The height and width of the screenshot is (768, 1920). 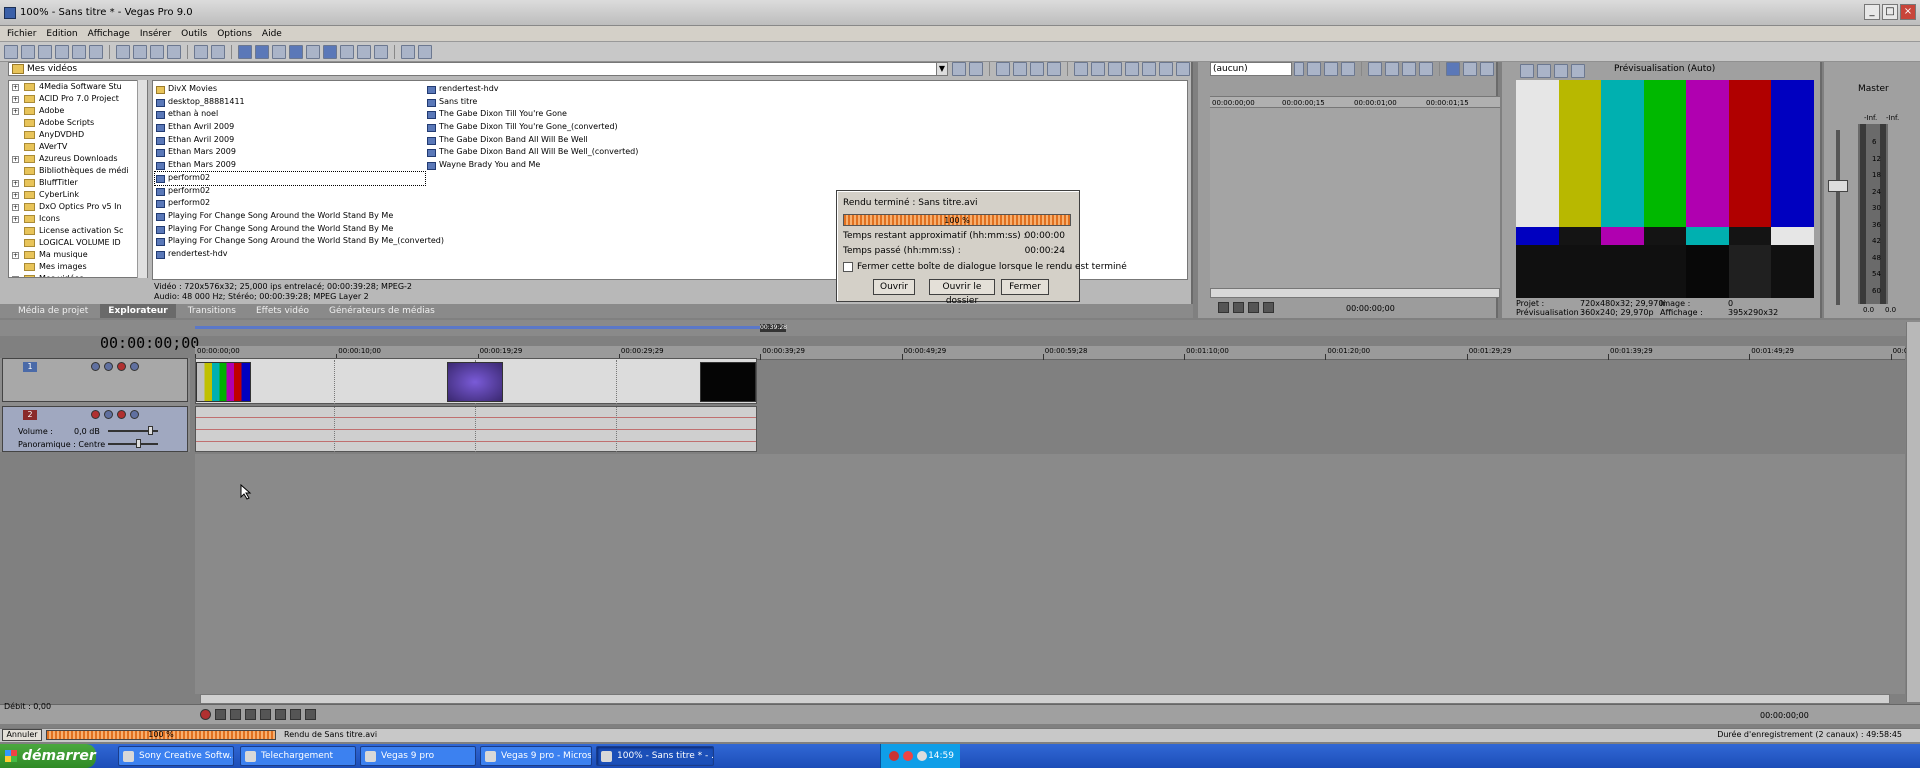 What do you see at coordinates (1251, 69) in the screenshot?
I see `trimmer-media-select: (aucun)` at bounding box center [1251, 69].